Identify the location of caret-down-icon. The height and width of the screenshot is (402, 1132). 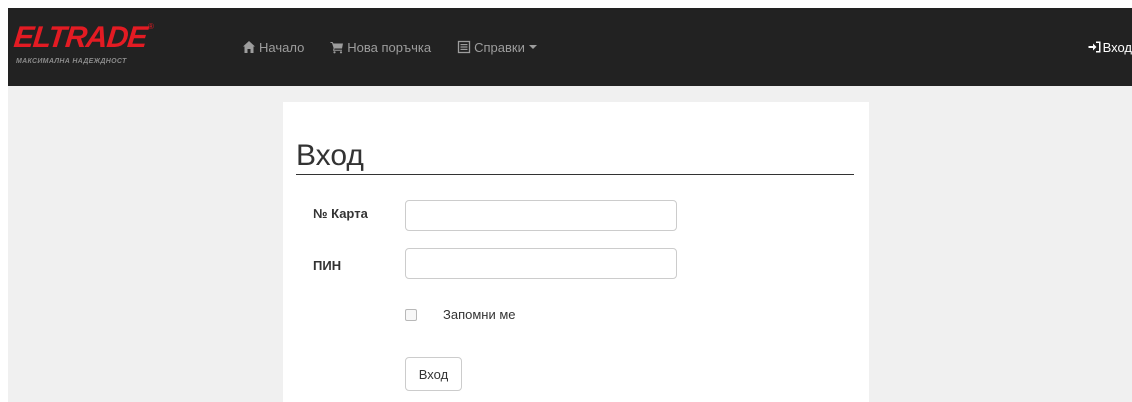
(532, 47).